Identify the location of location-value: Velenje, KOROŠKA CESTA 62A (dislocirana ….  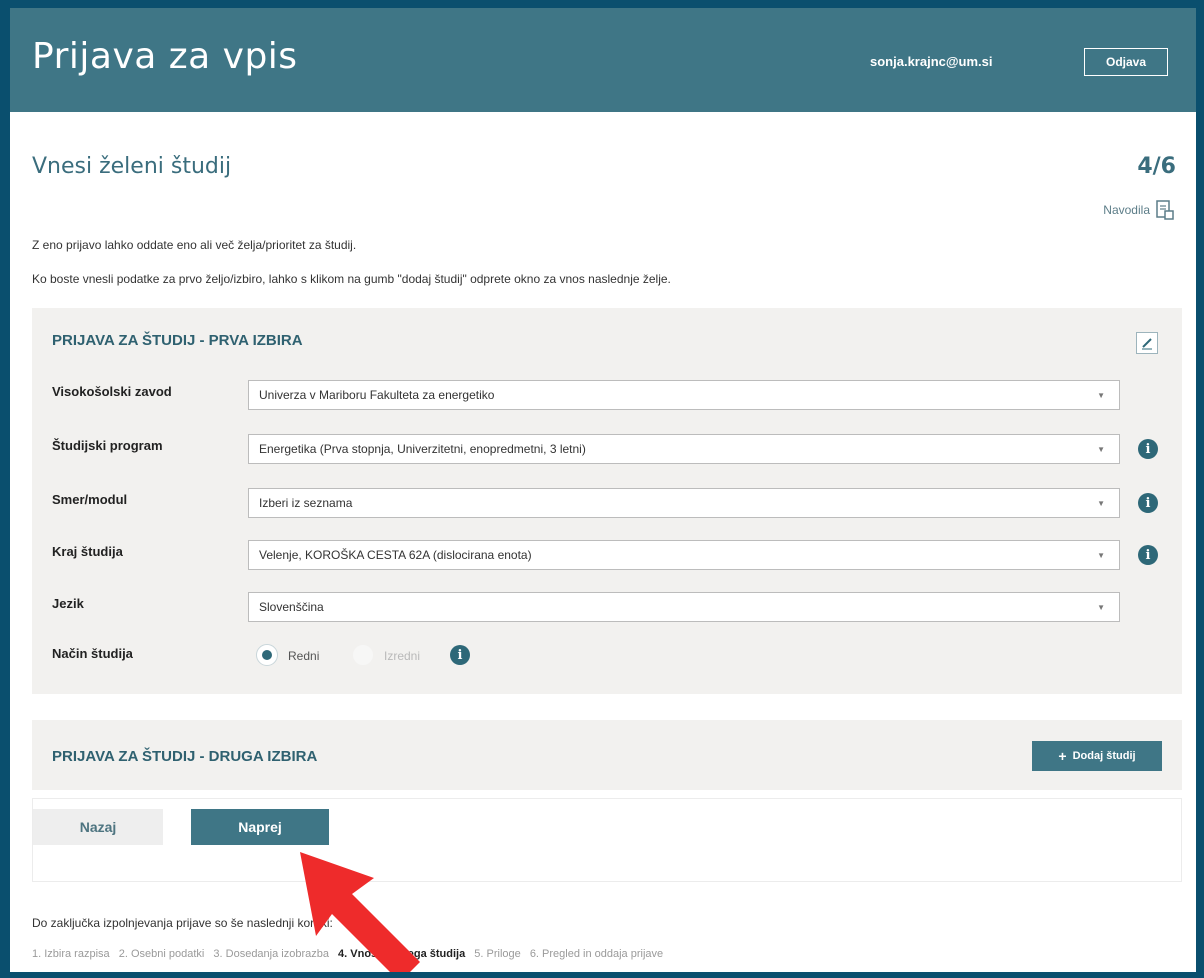
(395, 555).